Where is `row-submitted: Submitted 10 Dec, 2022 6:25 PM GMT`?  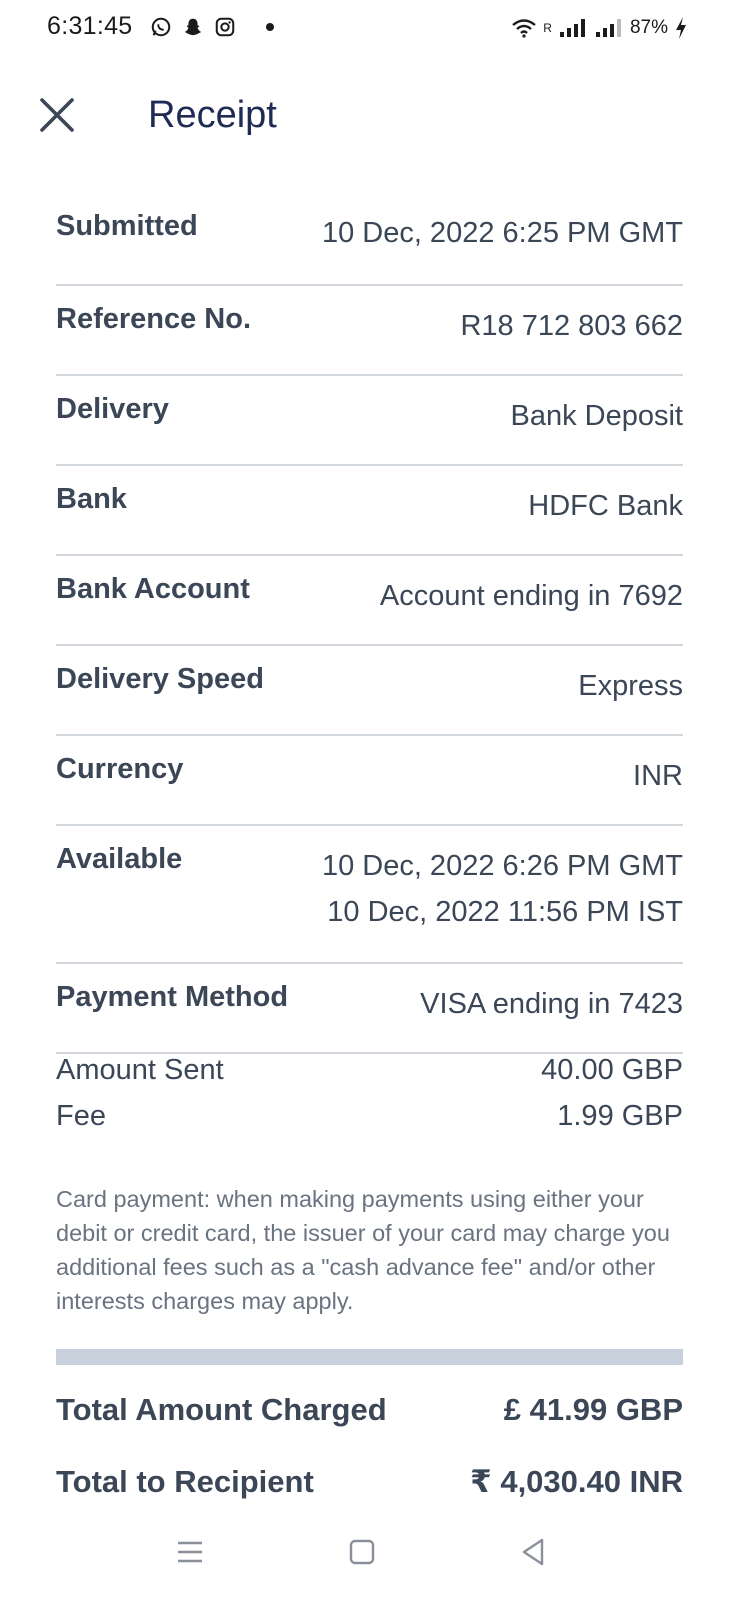
row-submitted: Submitted 10 Dec, 2022 6:25 PM GMT is located at coordinates (369, 241).